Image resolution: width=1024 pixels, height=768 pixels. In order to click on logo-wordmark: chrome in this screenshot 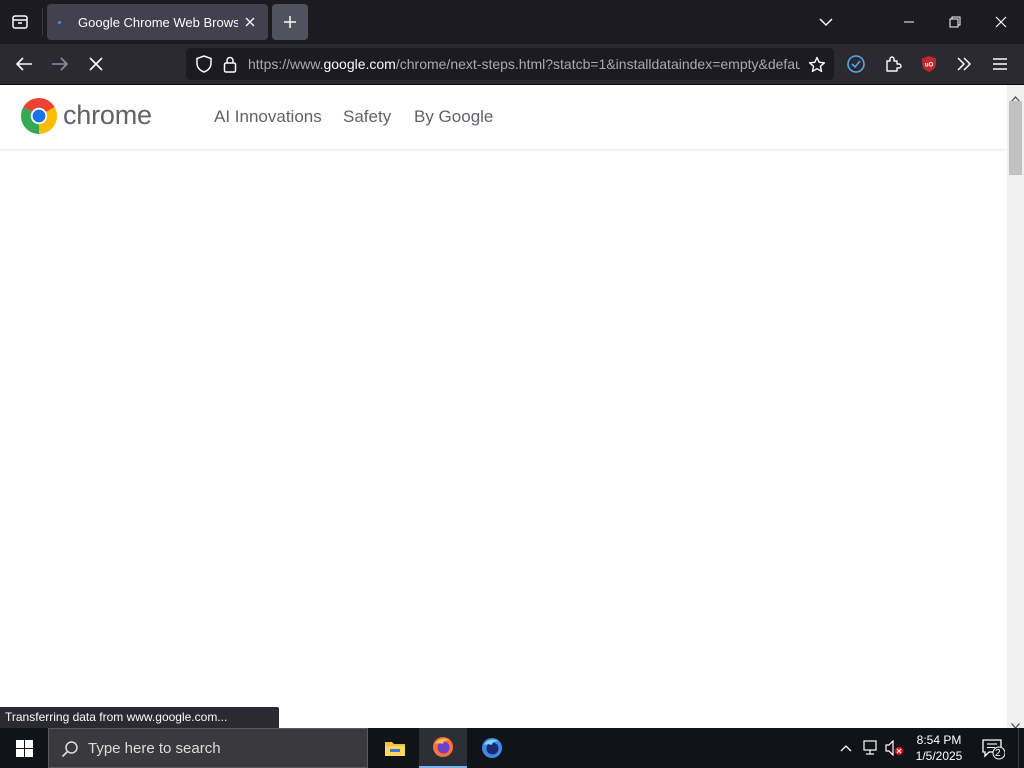, I will do `click(107, 115)`.